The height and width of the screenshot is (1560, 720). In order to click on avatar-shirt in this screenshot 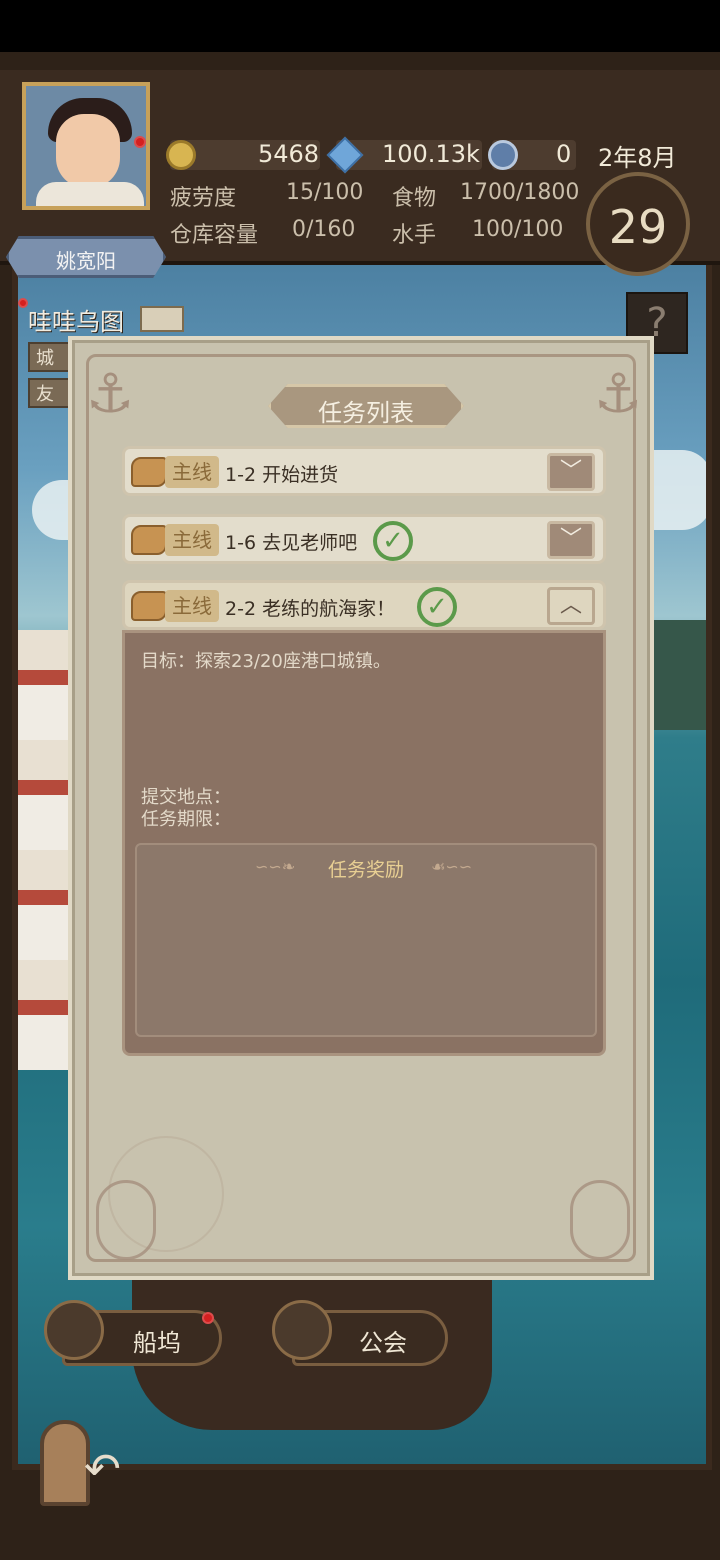, I will do `click(90, 194)`.